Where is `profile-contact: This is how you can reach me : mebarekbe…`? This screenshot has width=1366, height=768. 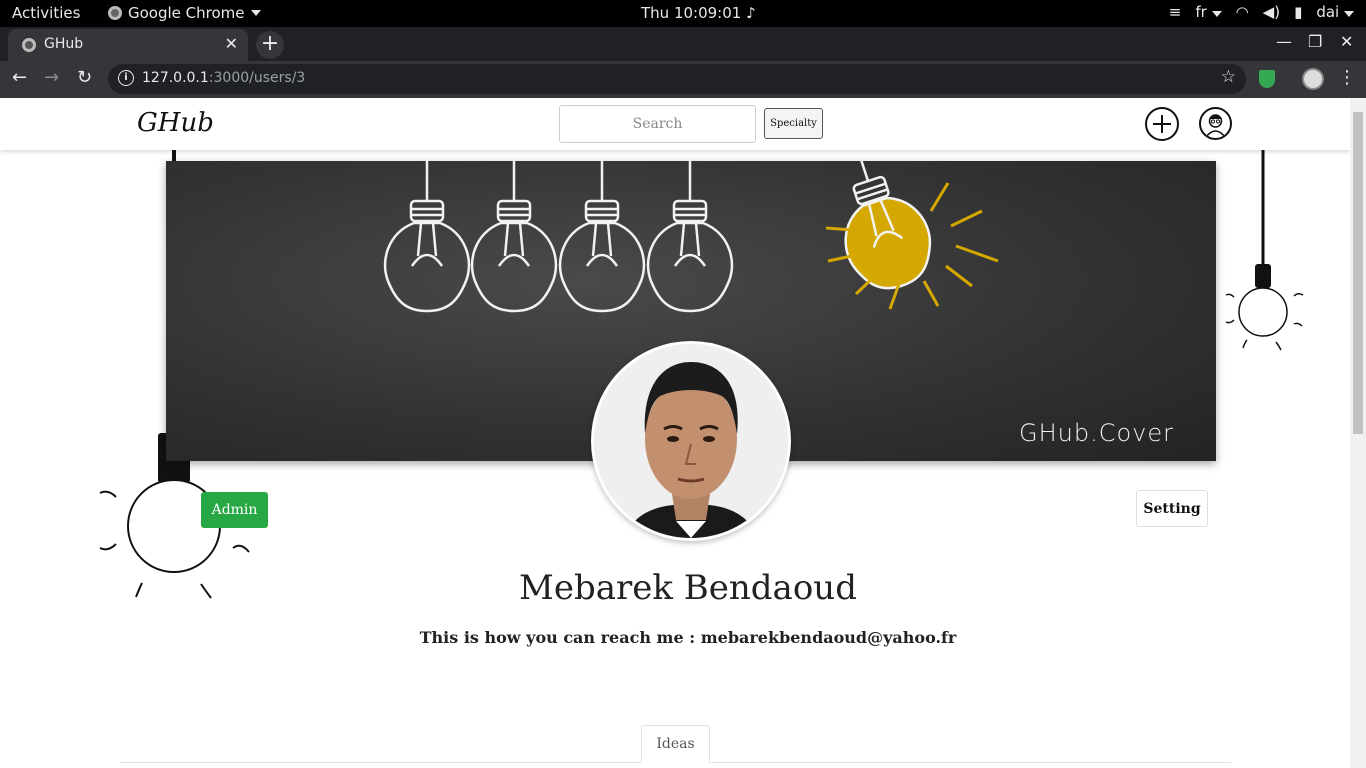 profile-contact: This is how you can reach me : mebarekbe… is located at coordinates (688, 637).